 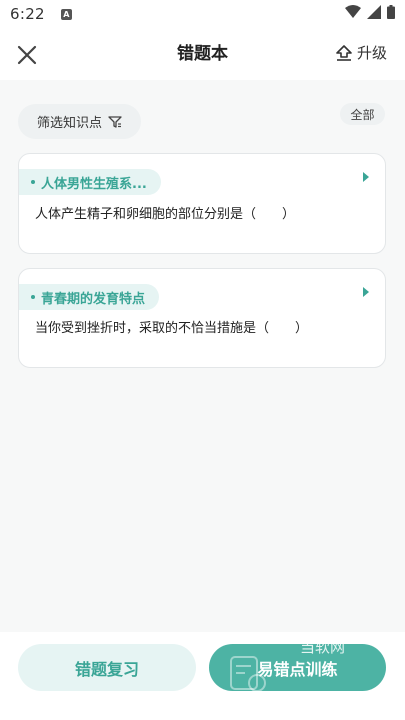 I want to click on filter-icon, so click(x=115, y=121).